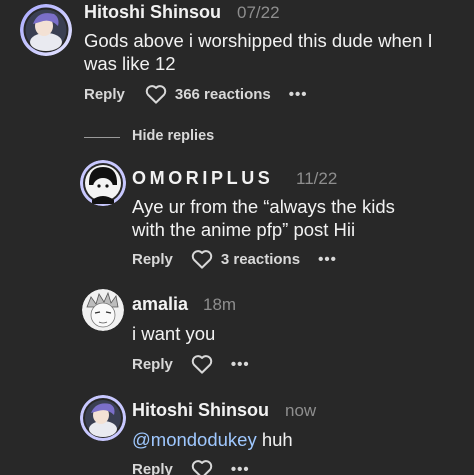 The width and height of the screenshot is (474, 475). Describe the element at coordinates (200, 410) in the screenshot. I see `reply-username: Hitoshi Shinsou` at that location.